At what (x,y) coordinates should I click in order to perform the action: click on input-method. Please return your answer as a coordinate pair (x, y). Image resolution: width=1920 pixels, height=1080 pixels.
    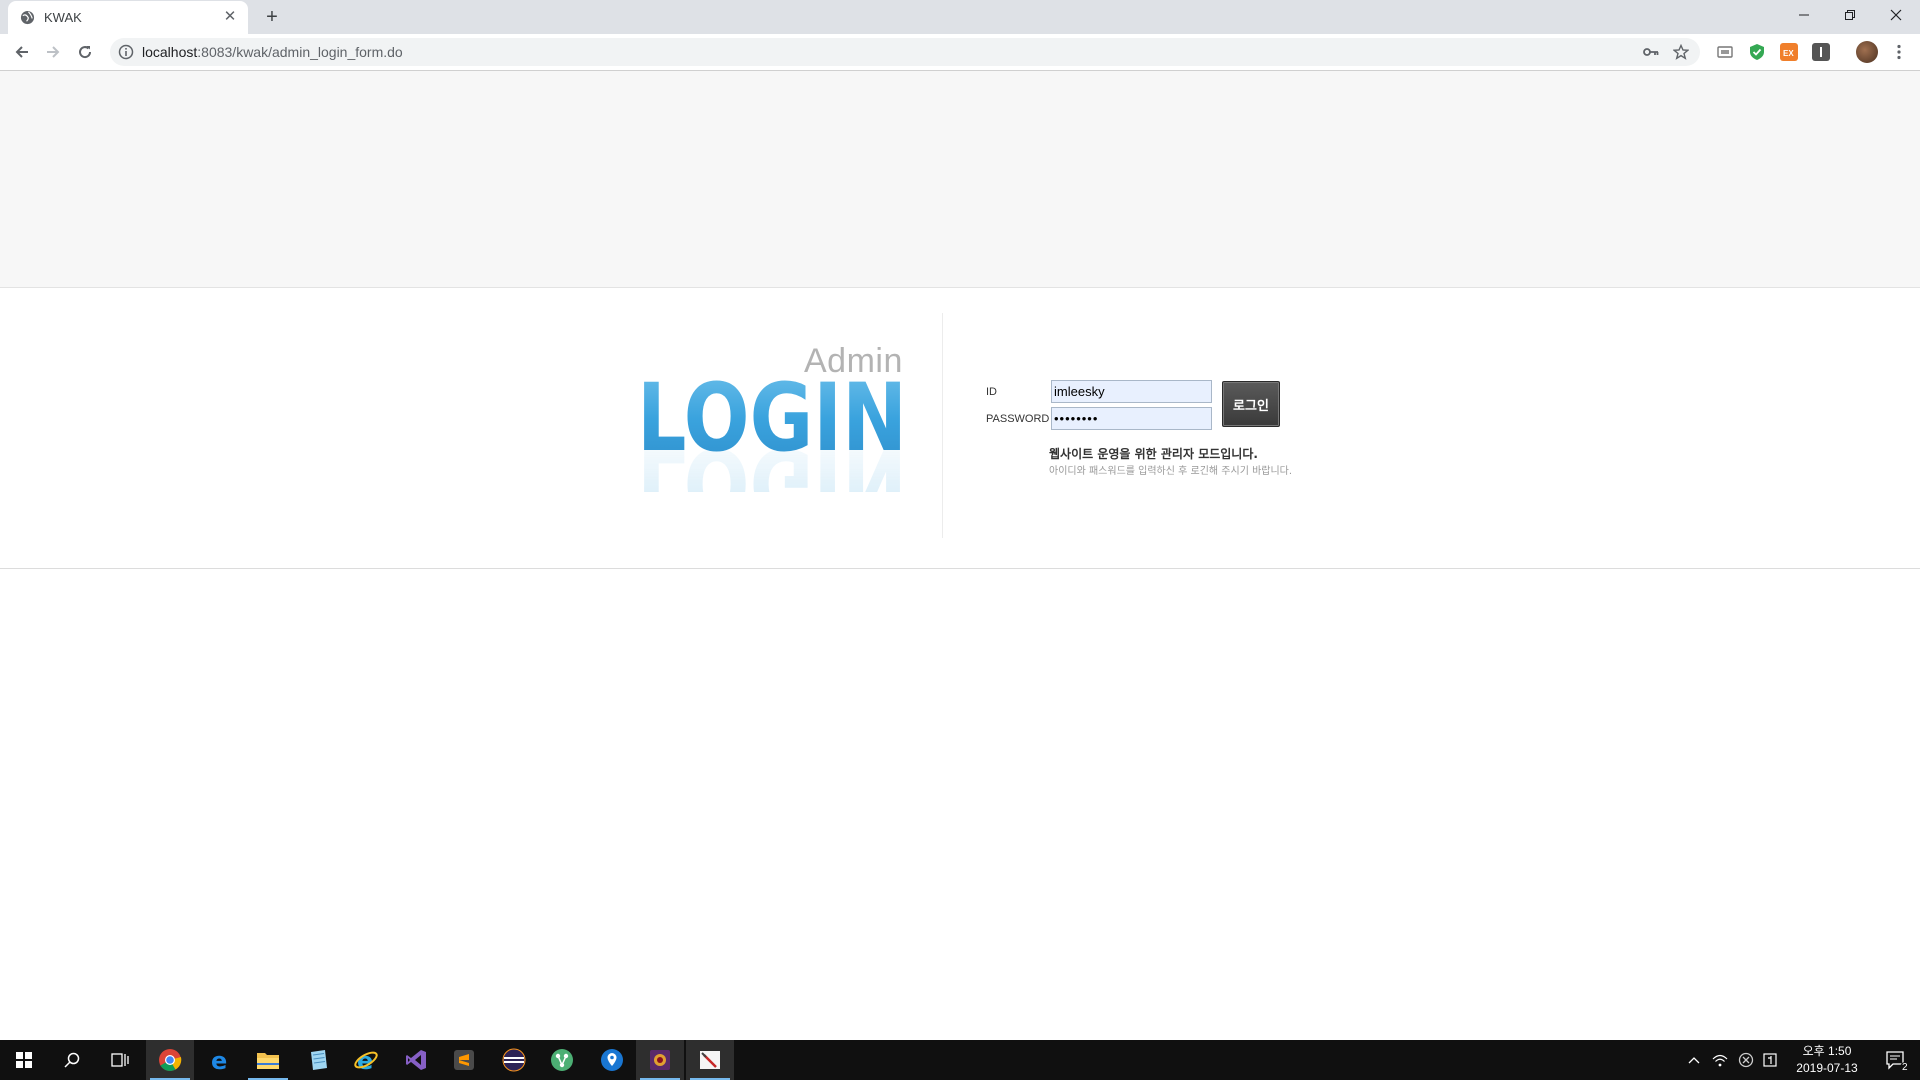
    Looking at the image, I should click on (1770, 1060).